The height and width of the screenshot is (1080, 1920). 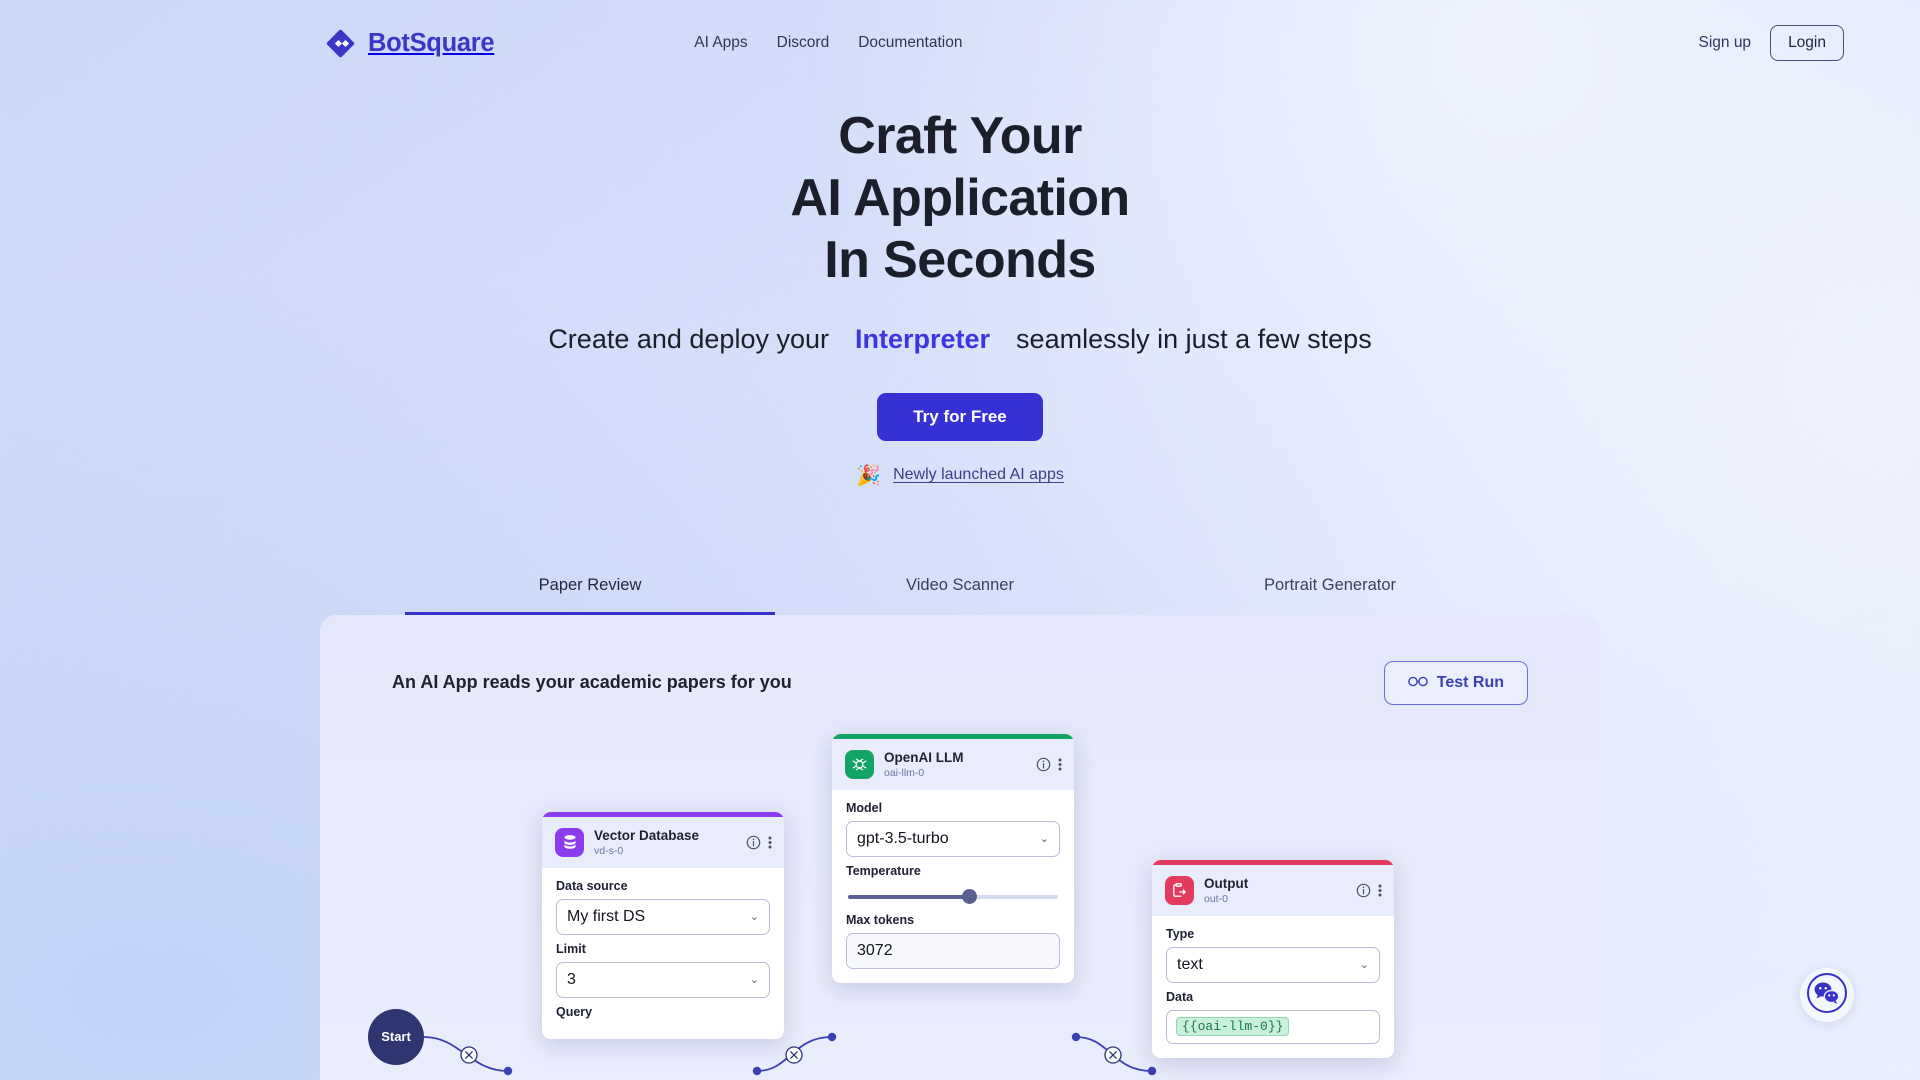 I want to click on model-select: gpt-3.5-turbo ⌄, so click(x=953, y=838).